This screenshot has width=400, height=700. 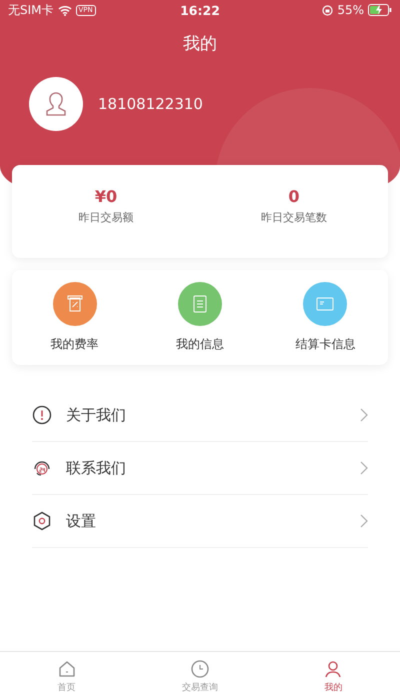 What do you see at coordinates (328, 10) in the screenshot?
I see `rotation-lock-icon` at bounding box center [328, 10].